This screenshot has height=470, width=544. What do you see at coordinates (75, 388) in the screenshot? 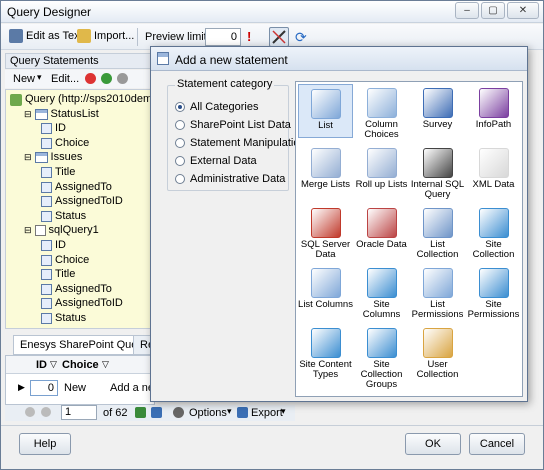
I see `grid-cell-choice: New` at bounding box center [75, 388].